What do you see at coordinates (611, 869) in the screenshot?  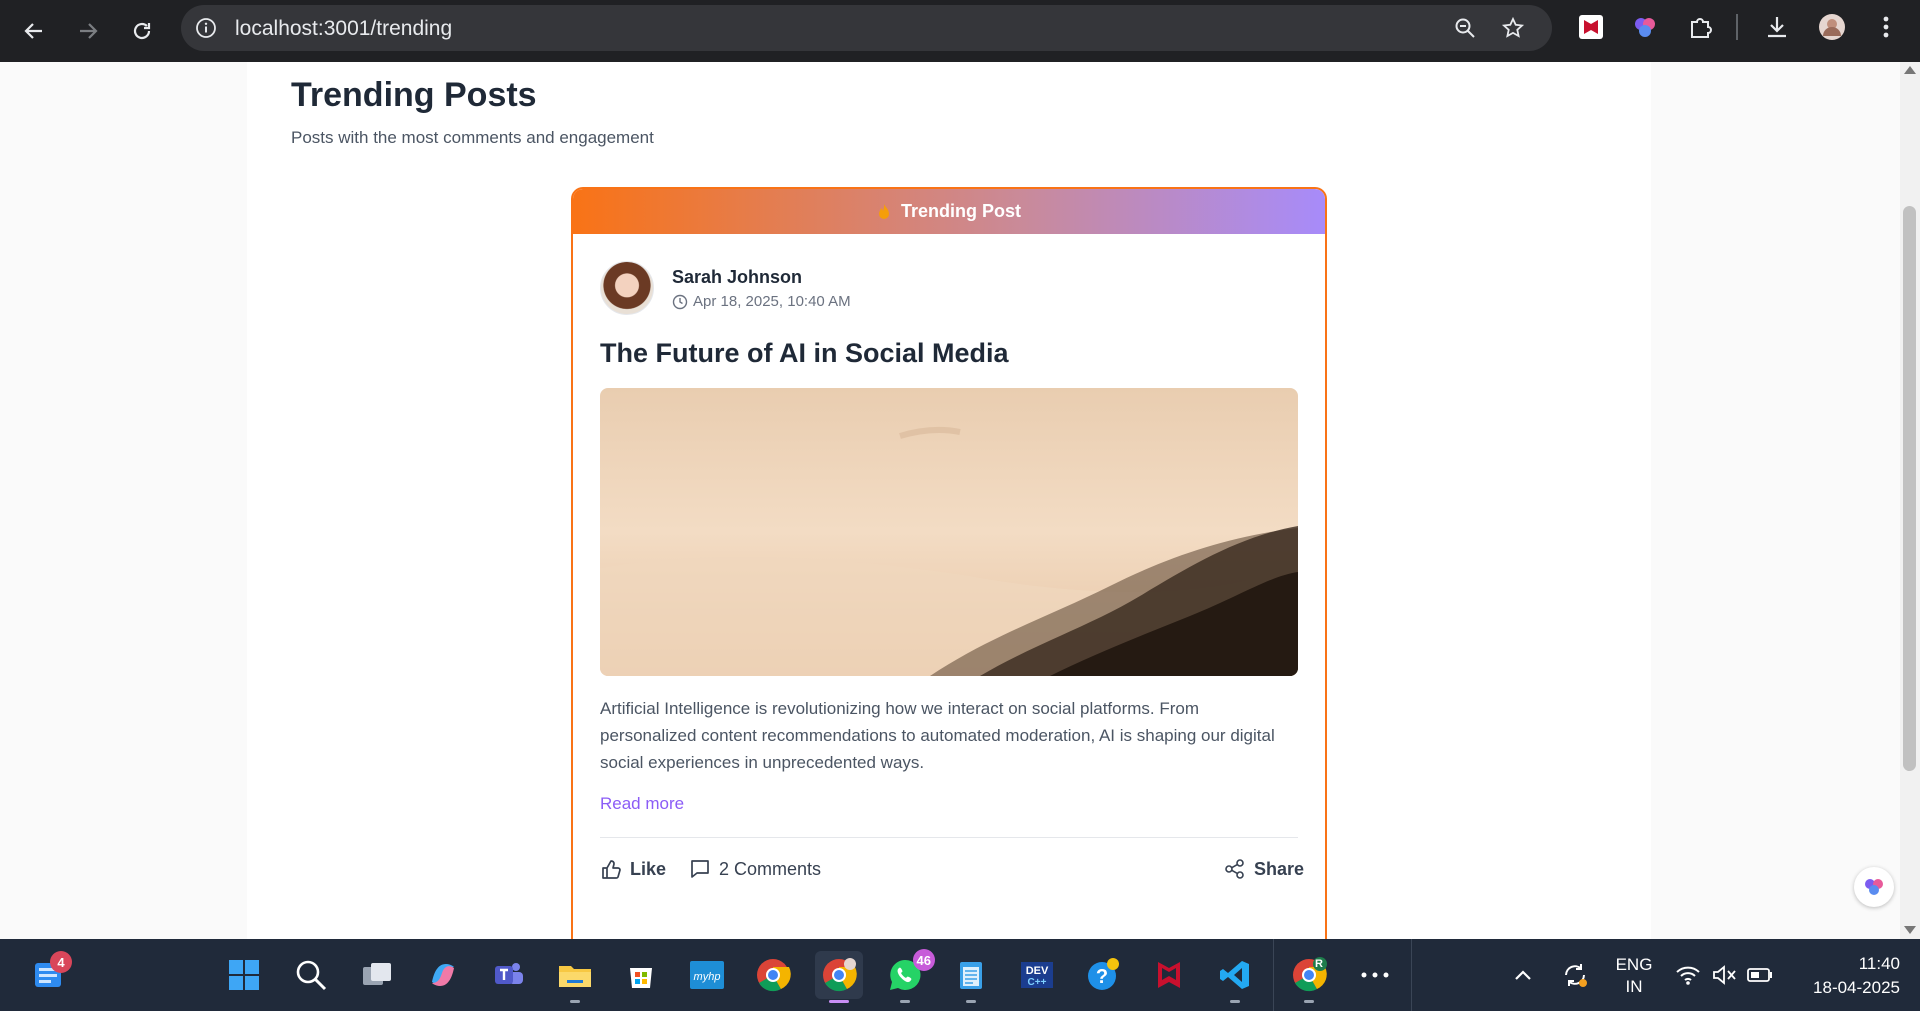 I see `thumbs-up-icon` at bounding box center [611, 869].